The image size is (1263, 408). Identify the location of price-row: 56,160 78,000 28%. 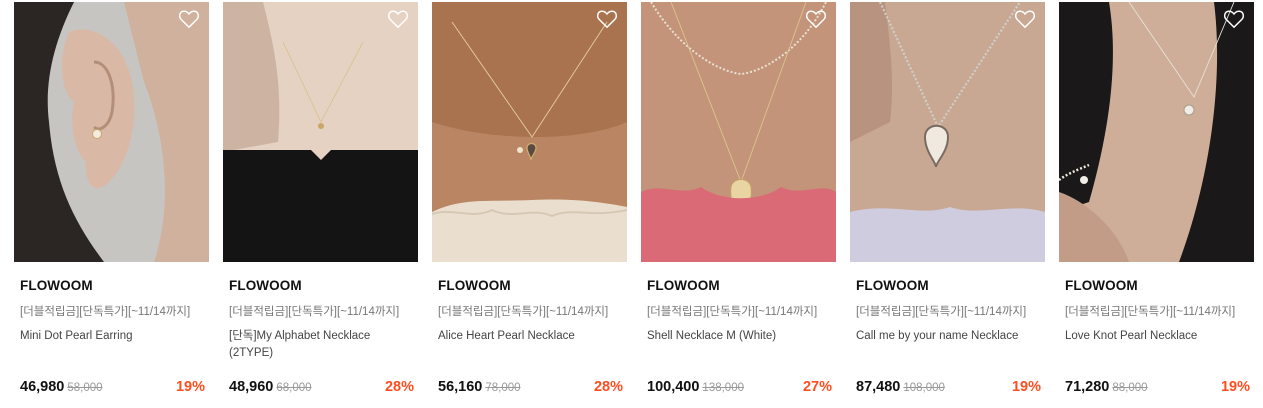
(530, 387).